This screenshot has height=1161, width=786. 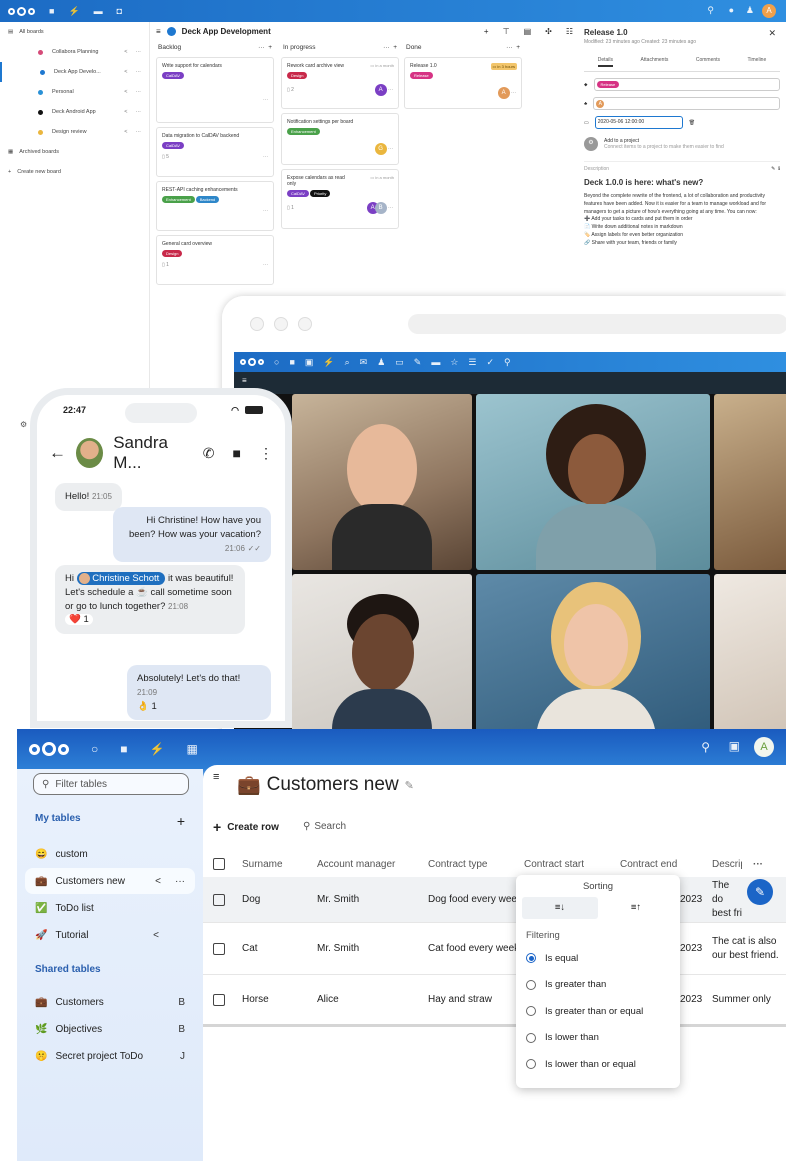 I want to click on card: Release 1.0 ▭ in 3 hours Release A ···, so click(x=463, y=83).